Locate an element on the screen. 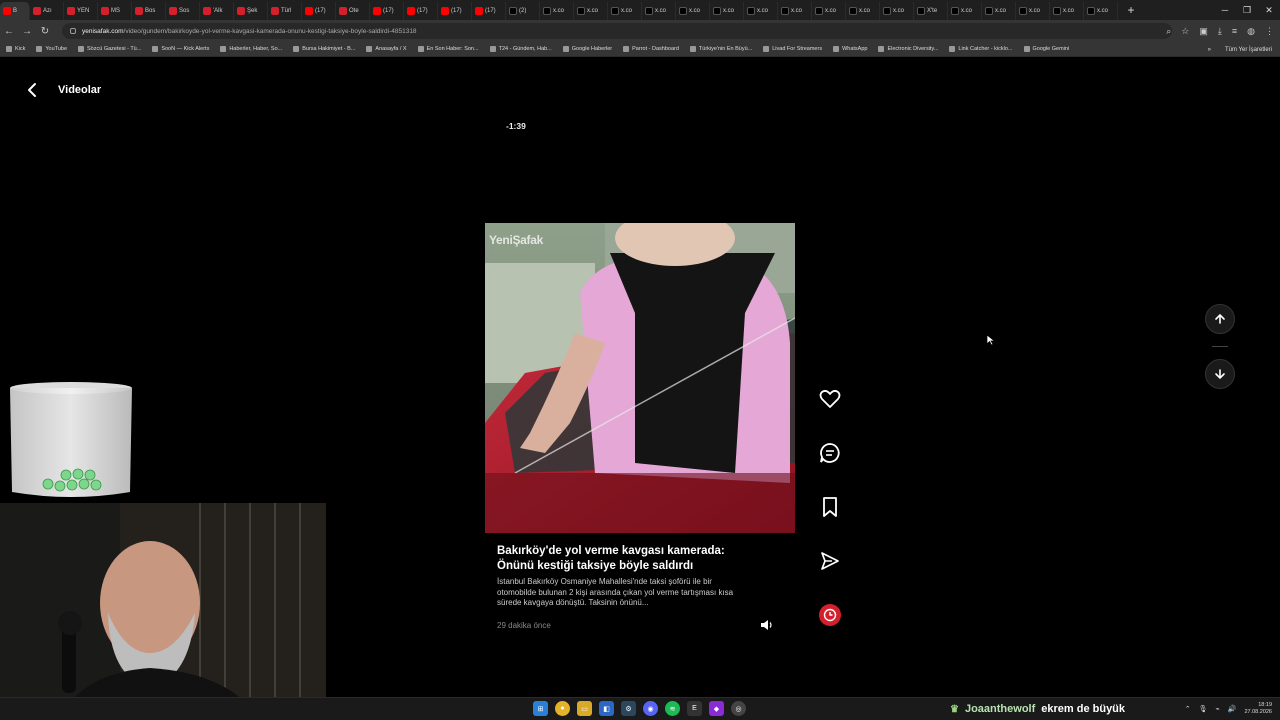 This screenshot has height=720, width=1280. browser-tab: Türl is located at coordinates (285, 11).